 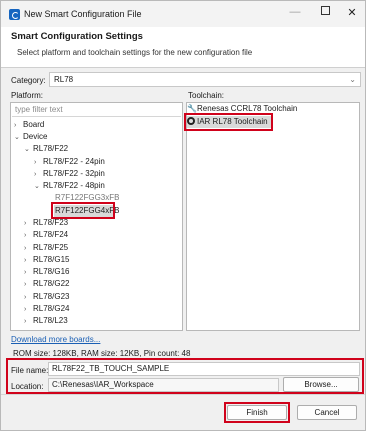 I want to click on tree-label: RL78/F23, so click(x=51, y=222).